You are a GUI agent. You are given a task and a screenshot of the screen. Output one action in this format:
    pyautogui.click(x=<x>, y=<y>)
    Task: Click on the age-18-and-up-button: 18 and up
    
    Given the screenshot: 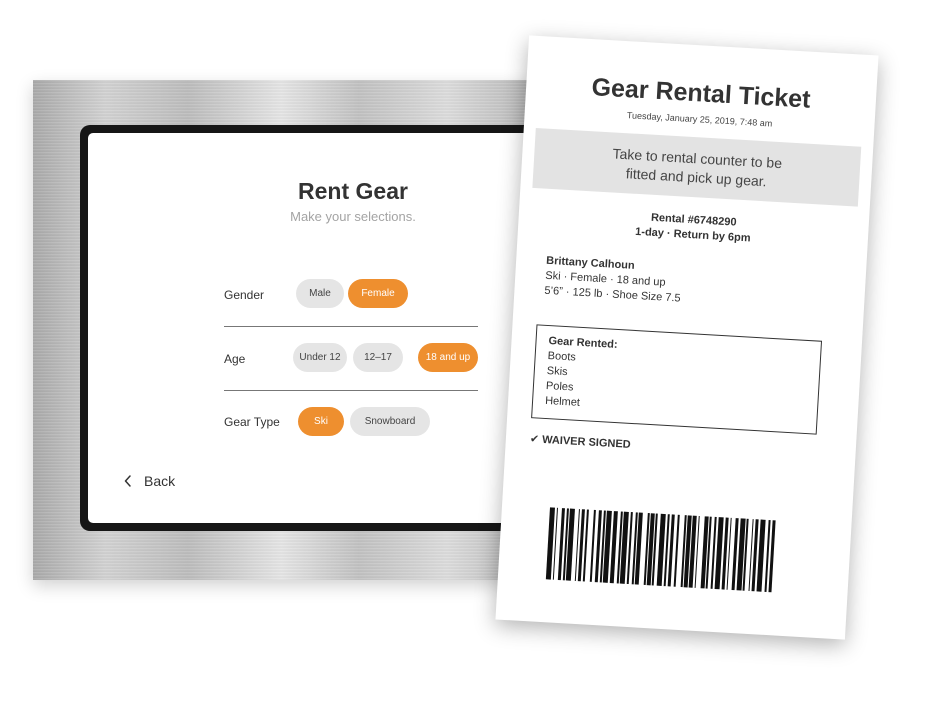 What is the action you would take?
    pyautogui.click(x=448, y=357)
    